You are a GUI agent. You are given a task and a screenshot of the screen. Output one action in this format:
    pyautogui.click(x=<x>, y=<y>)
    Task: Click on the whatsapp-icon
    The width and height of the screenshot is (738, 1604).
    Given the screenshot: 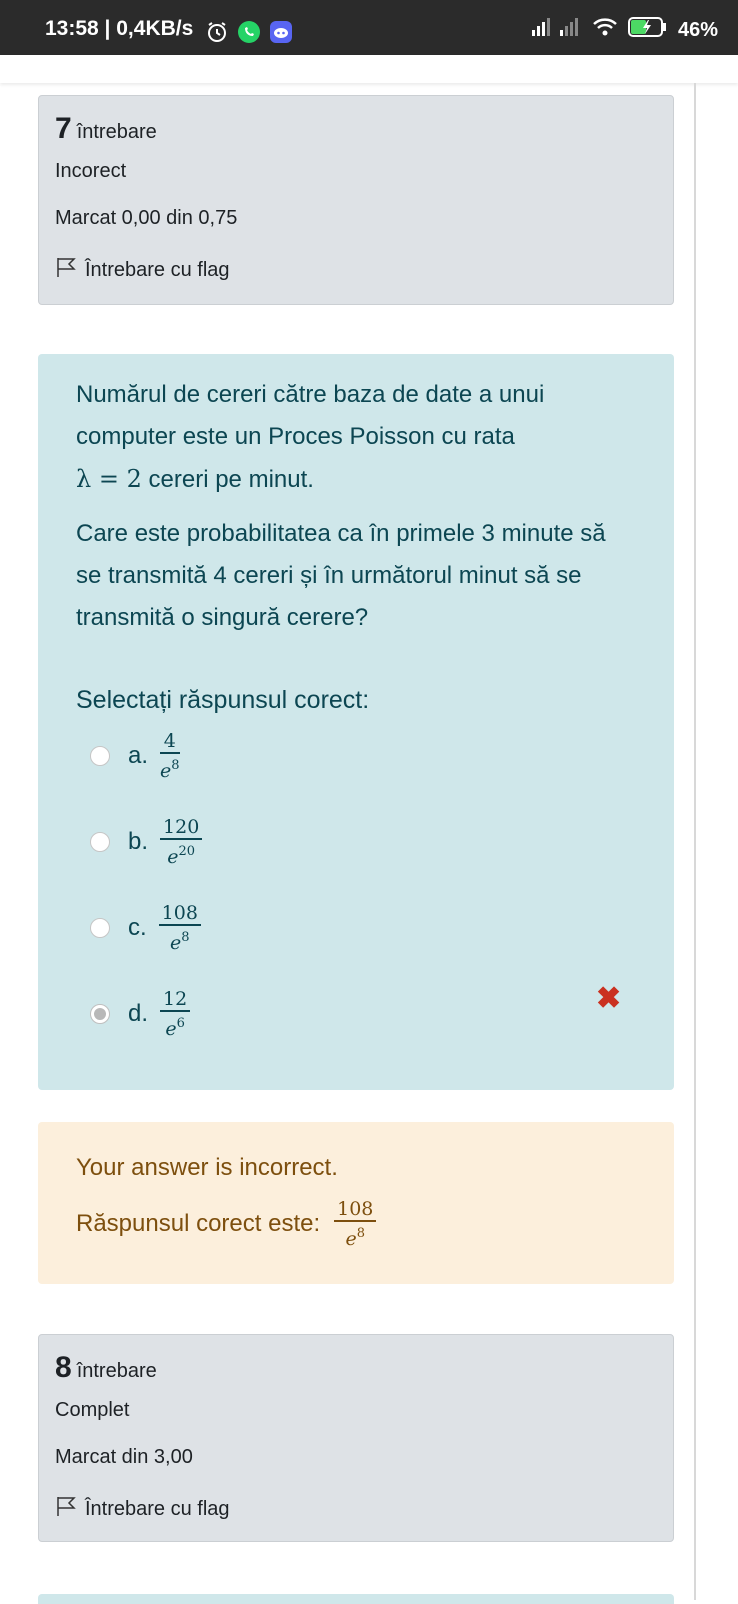 What is the action you would take?
    pyautogui.click(x=249, y=34)
    